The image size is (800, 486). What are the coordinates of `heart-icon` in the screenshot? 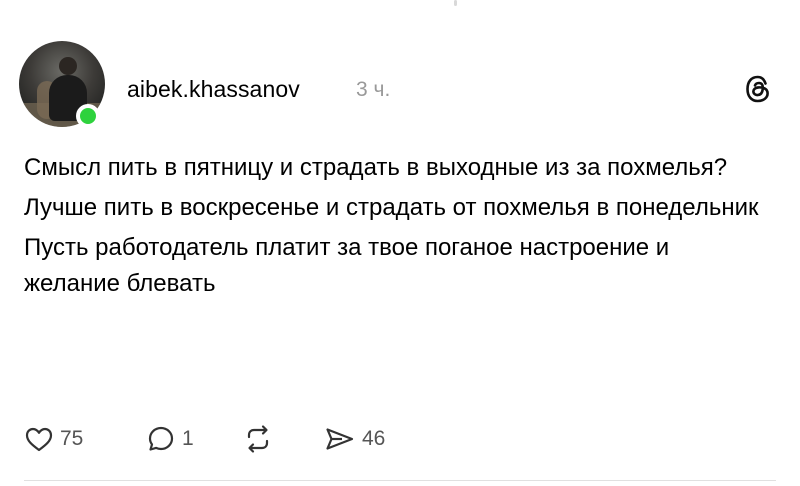 It's located at (39, 439).